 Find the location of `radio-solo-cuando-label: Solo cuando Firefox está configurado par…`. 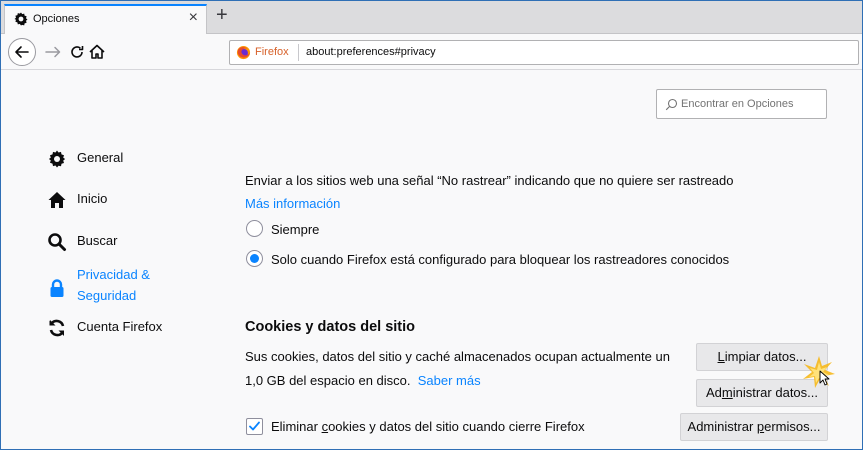

radio-solo-cuando-label: Solo cuando Firefox está configurado par… is located at coordinates (500, 259).